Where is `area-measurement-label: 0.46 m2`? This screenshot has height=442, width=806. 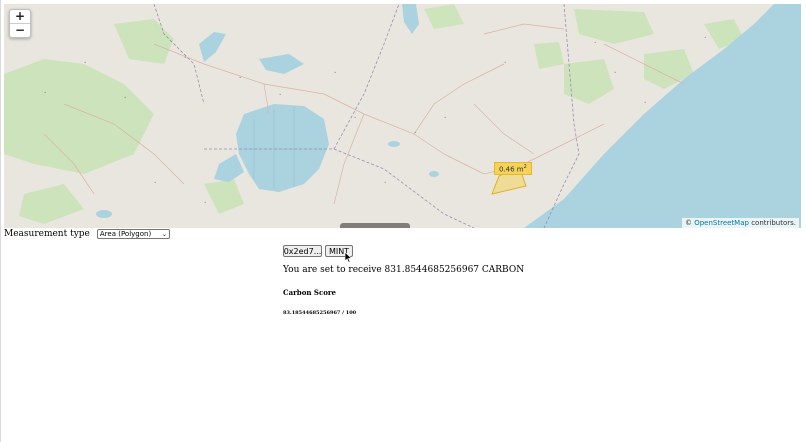 area-measurement-label: 0.46 m2 is located at coordinates (513, 169).